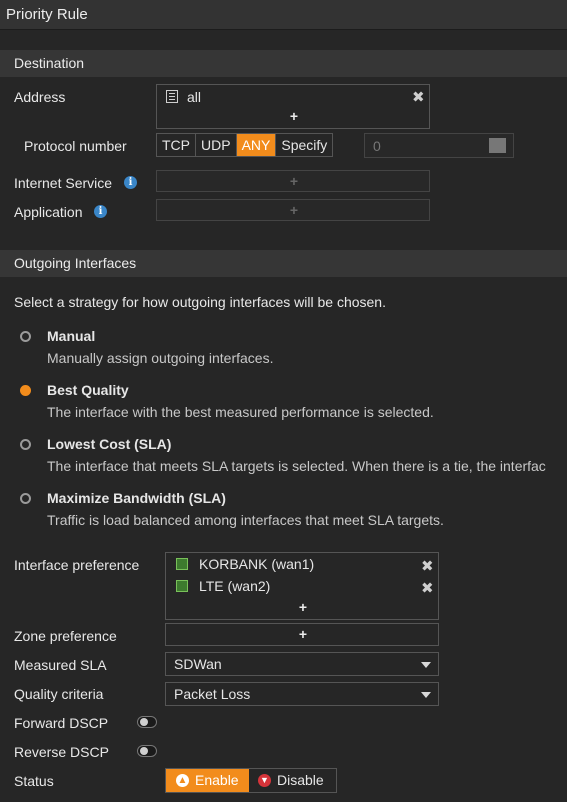 This screenshot has width=567, height=802. What do you see at coordinates (48, 212) in the screenshot?
I see `application-label: Application` at bounding box center [48, 212].